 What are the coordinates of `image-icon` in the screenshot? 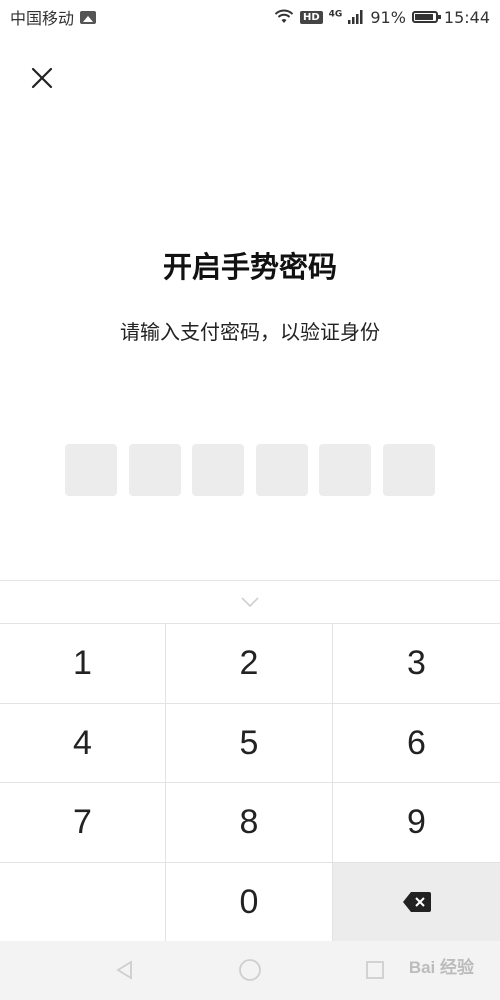 It's located at (88, 17).